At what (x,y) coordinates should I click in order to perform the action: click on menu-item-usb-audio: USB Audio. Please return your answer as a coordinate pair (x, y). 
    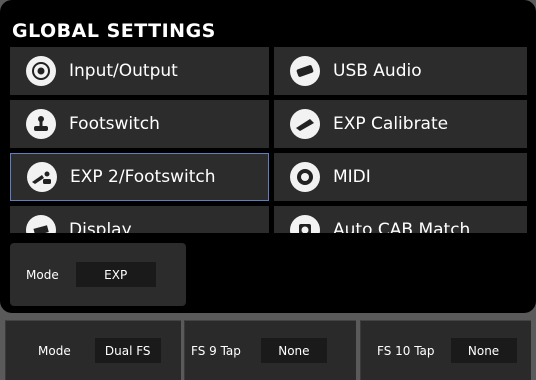
    Looking at the image, I should click on (400, 71).